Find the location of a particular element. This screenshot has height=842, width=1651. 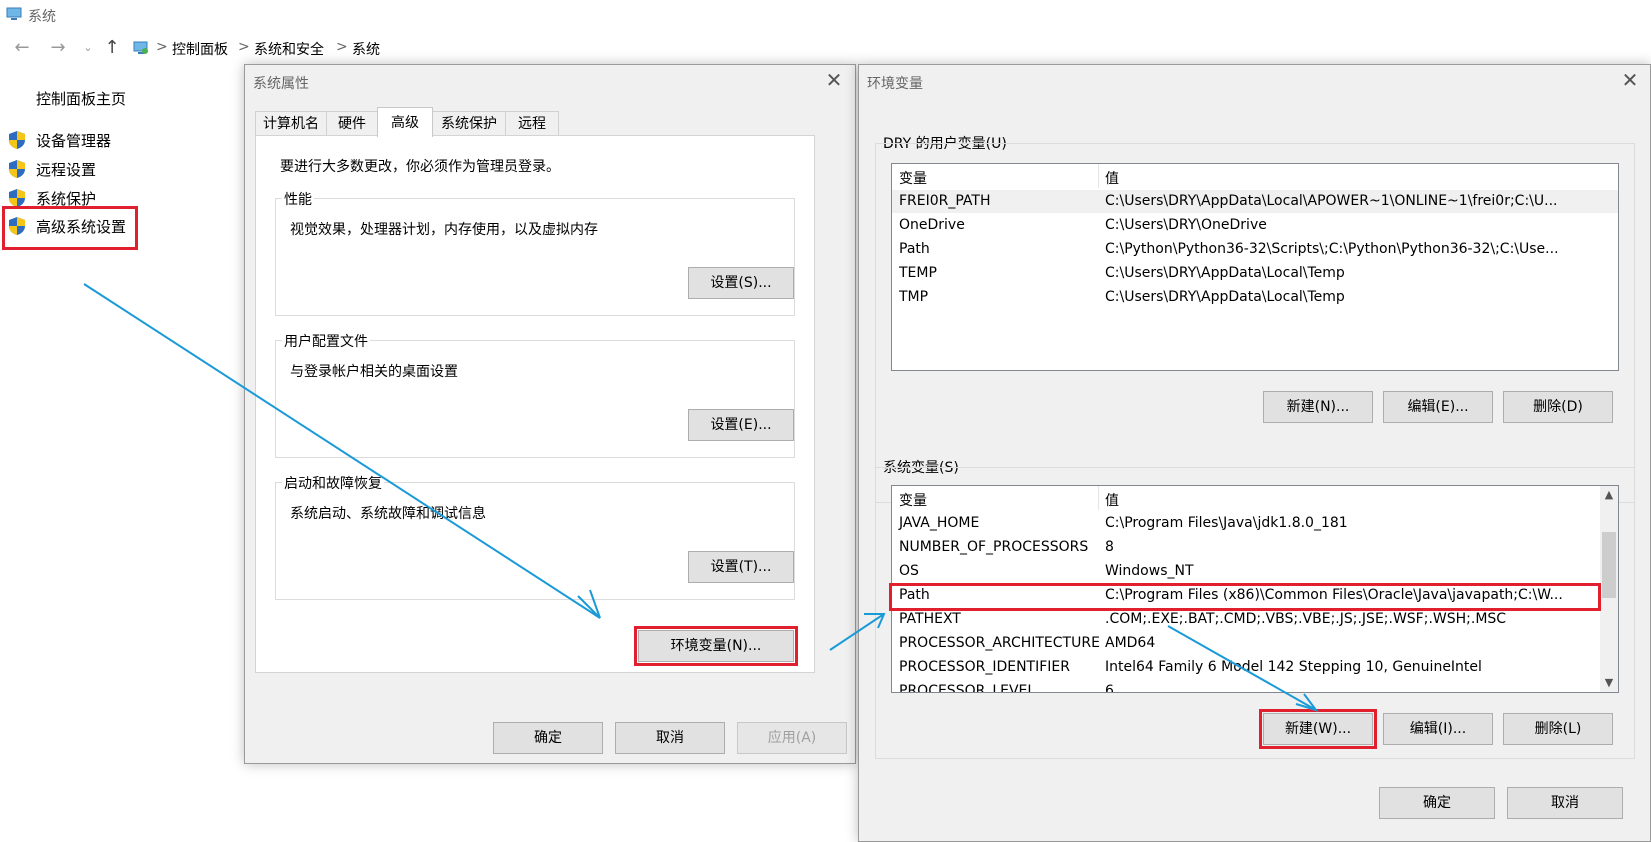

computer-icon is located at coordinates (14, 13).